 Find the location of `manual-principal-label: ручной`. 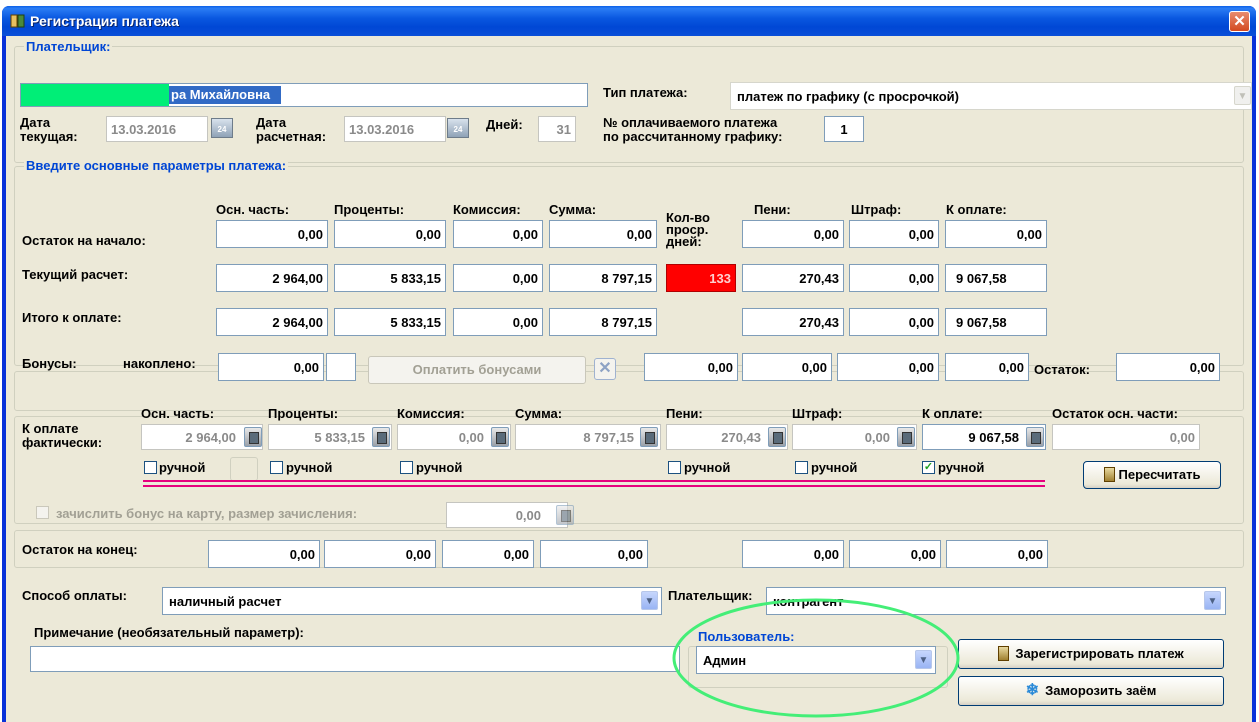

manual-principal-label: ручной is located at coordinates (182, 467).